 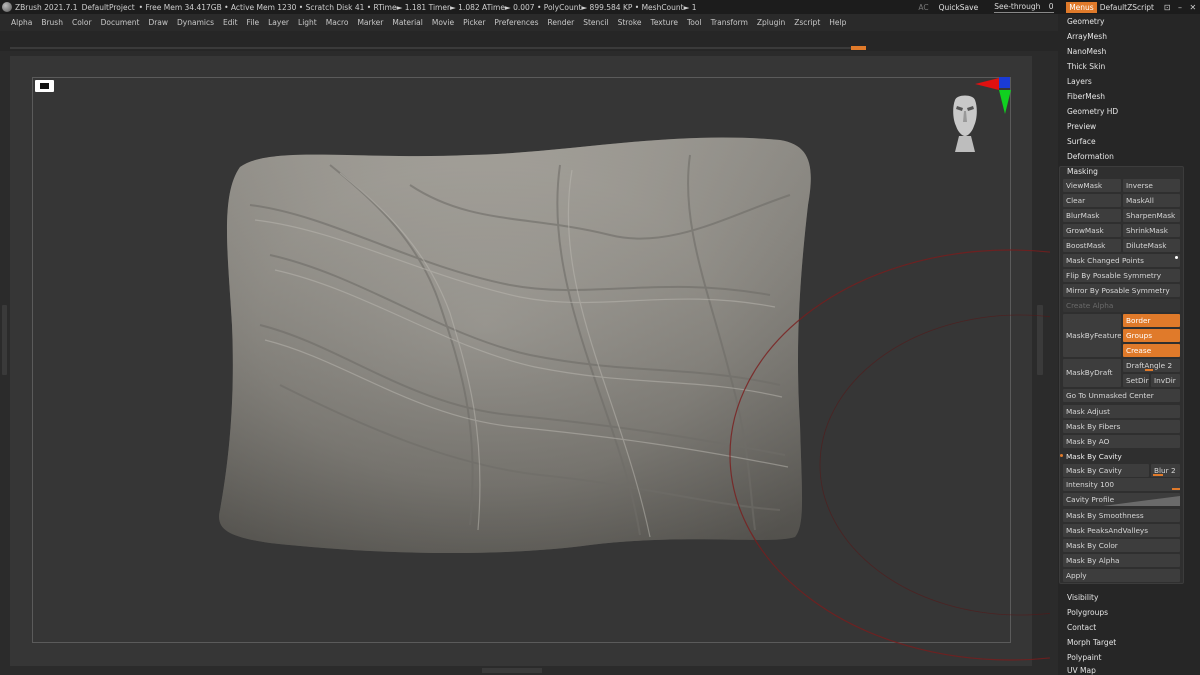 What do you see at coordinates (1121, 290) in the screenshot?
I see `mirror-by-posable-symmetry-button: Mirror By Posable Symmetry` at bounding box center [1121, 290].